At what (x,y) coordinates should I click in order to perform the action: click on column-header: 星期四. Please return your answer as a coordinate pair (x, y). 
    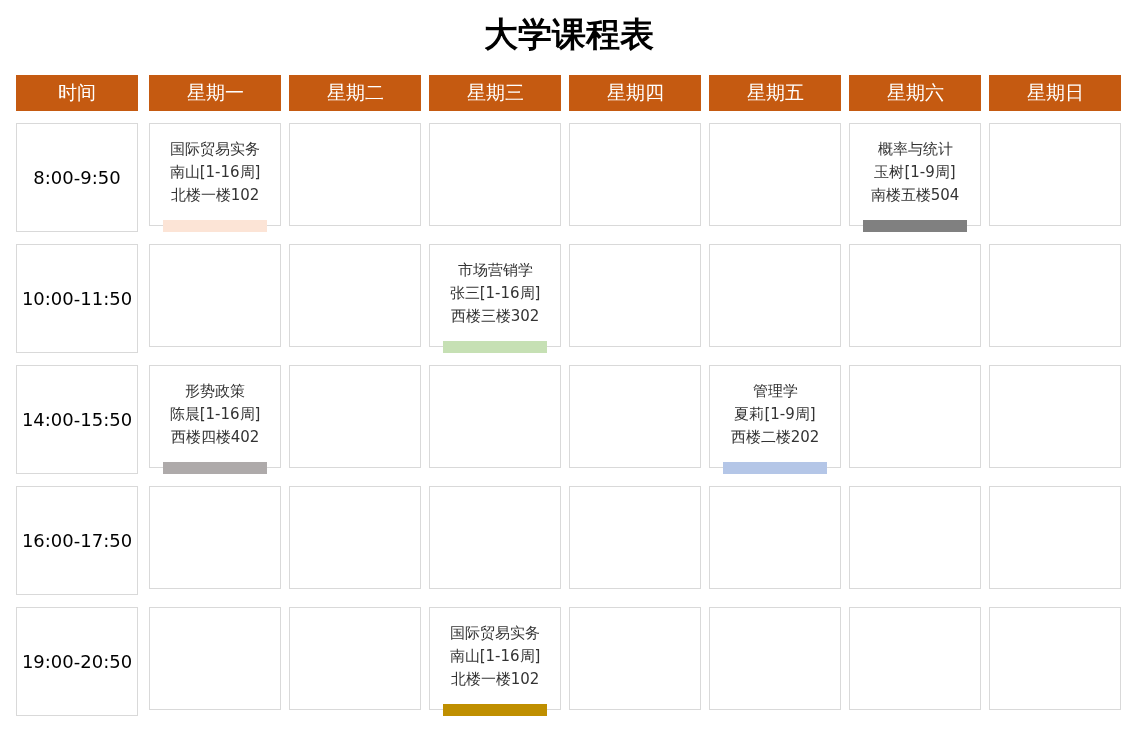
    Looking at the image, I should click on (635, 93).